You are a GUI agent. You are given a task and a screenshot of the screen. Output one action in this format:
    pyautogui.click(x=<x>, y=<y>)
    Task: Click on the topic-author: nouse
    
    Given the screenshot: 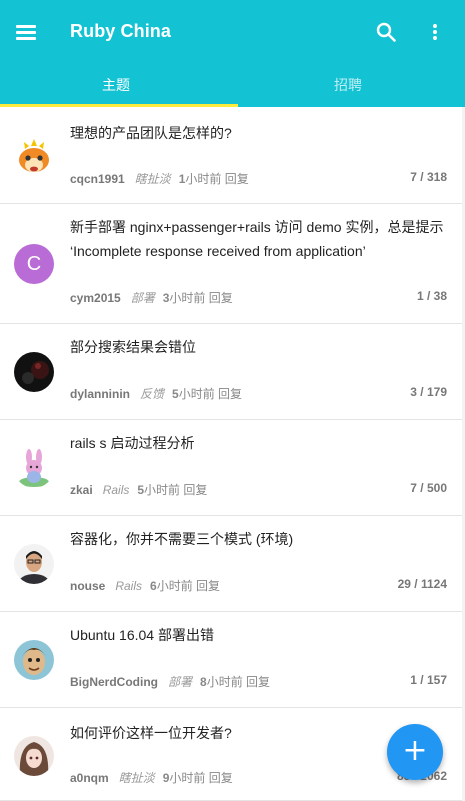 What is the action you would take?
    pyautogui.click(x=87, y=586)
    